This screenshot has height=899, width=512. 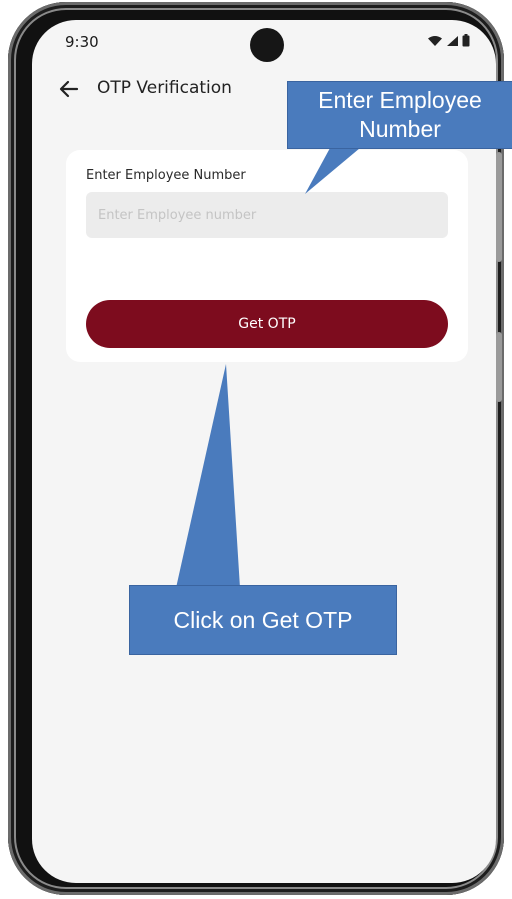 What do you see at coordinates (400, 100) in the screenshot?
I see `callout-line-1: Enter Employee` at bounding box center [400, 100].